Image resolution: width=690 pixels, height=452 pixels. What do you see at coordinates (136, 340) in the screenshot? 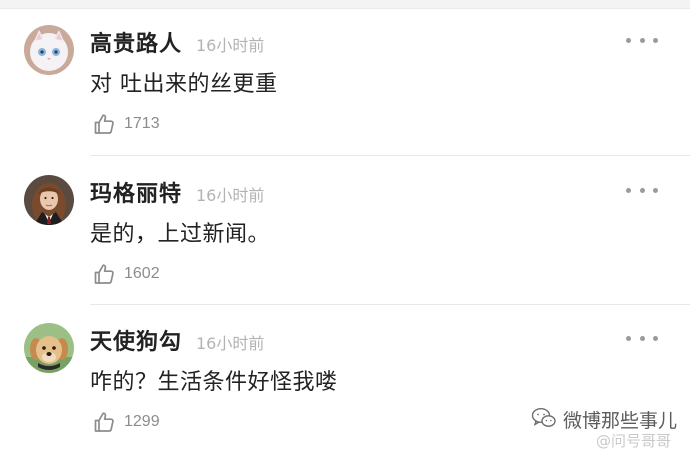
I see `username: 天使狗勾` at bounding box center [136, 340].